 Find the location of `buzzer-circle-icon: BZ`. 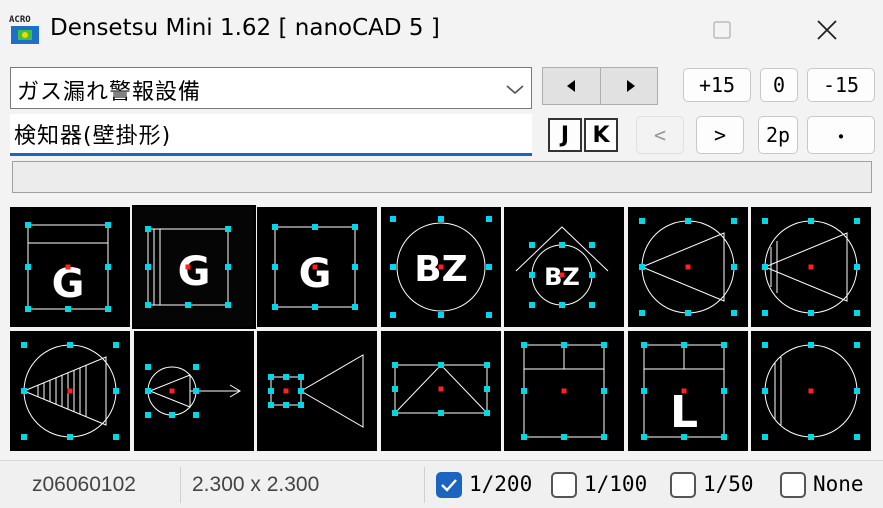

buzzer-circle-icon: BZ is located at coordinates (440, 267).